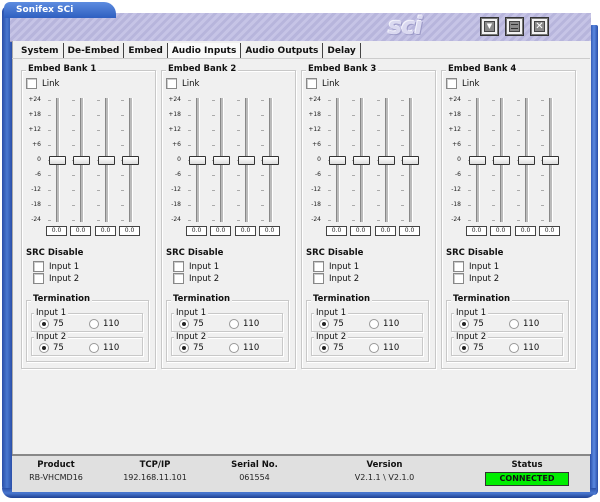  I want to click on tab-system: System, so click(40, 50).